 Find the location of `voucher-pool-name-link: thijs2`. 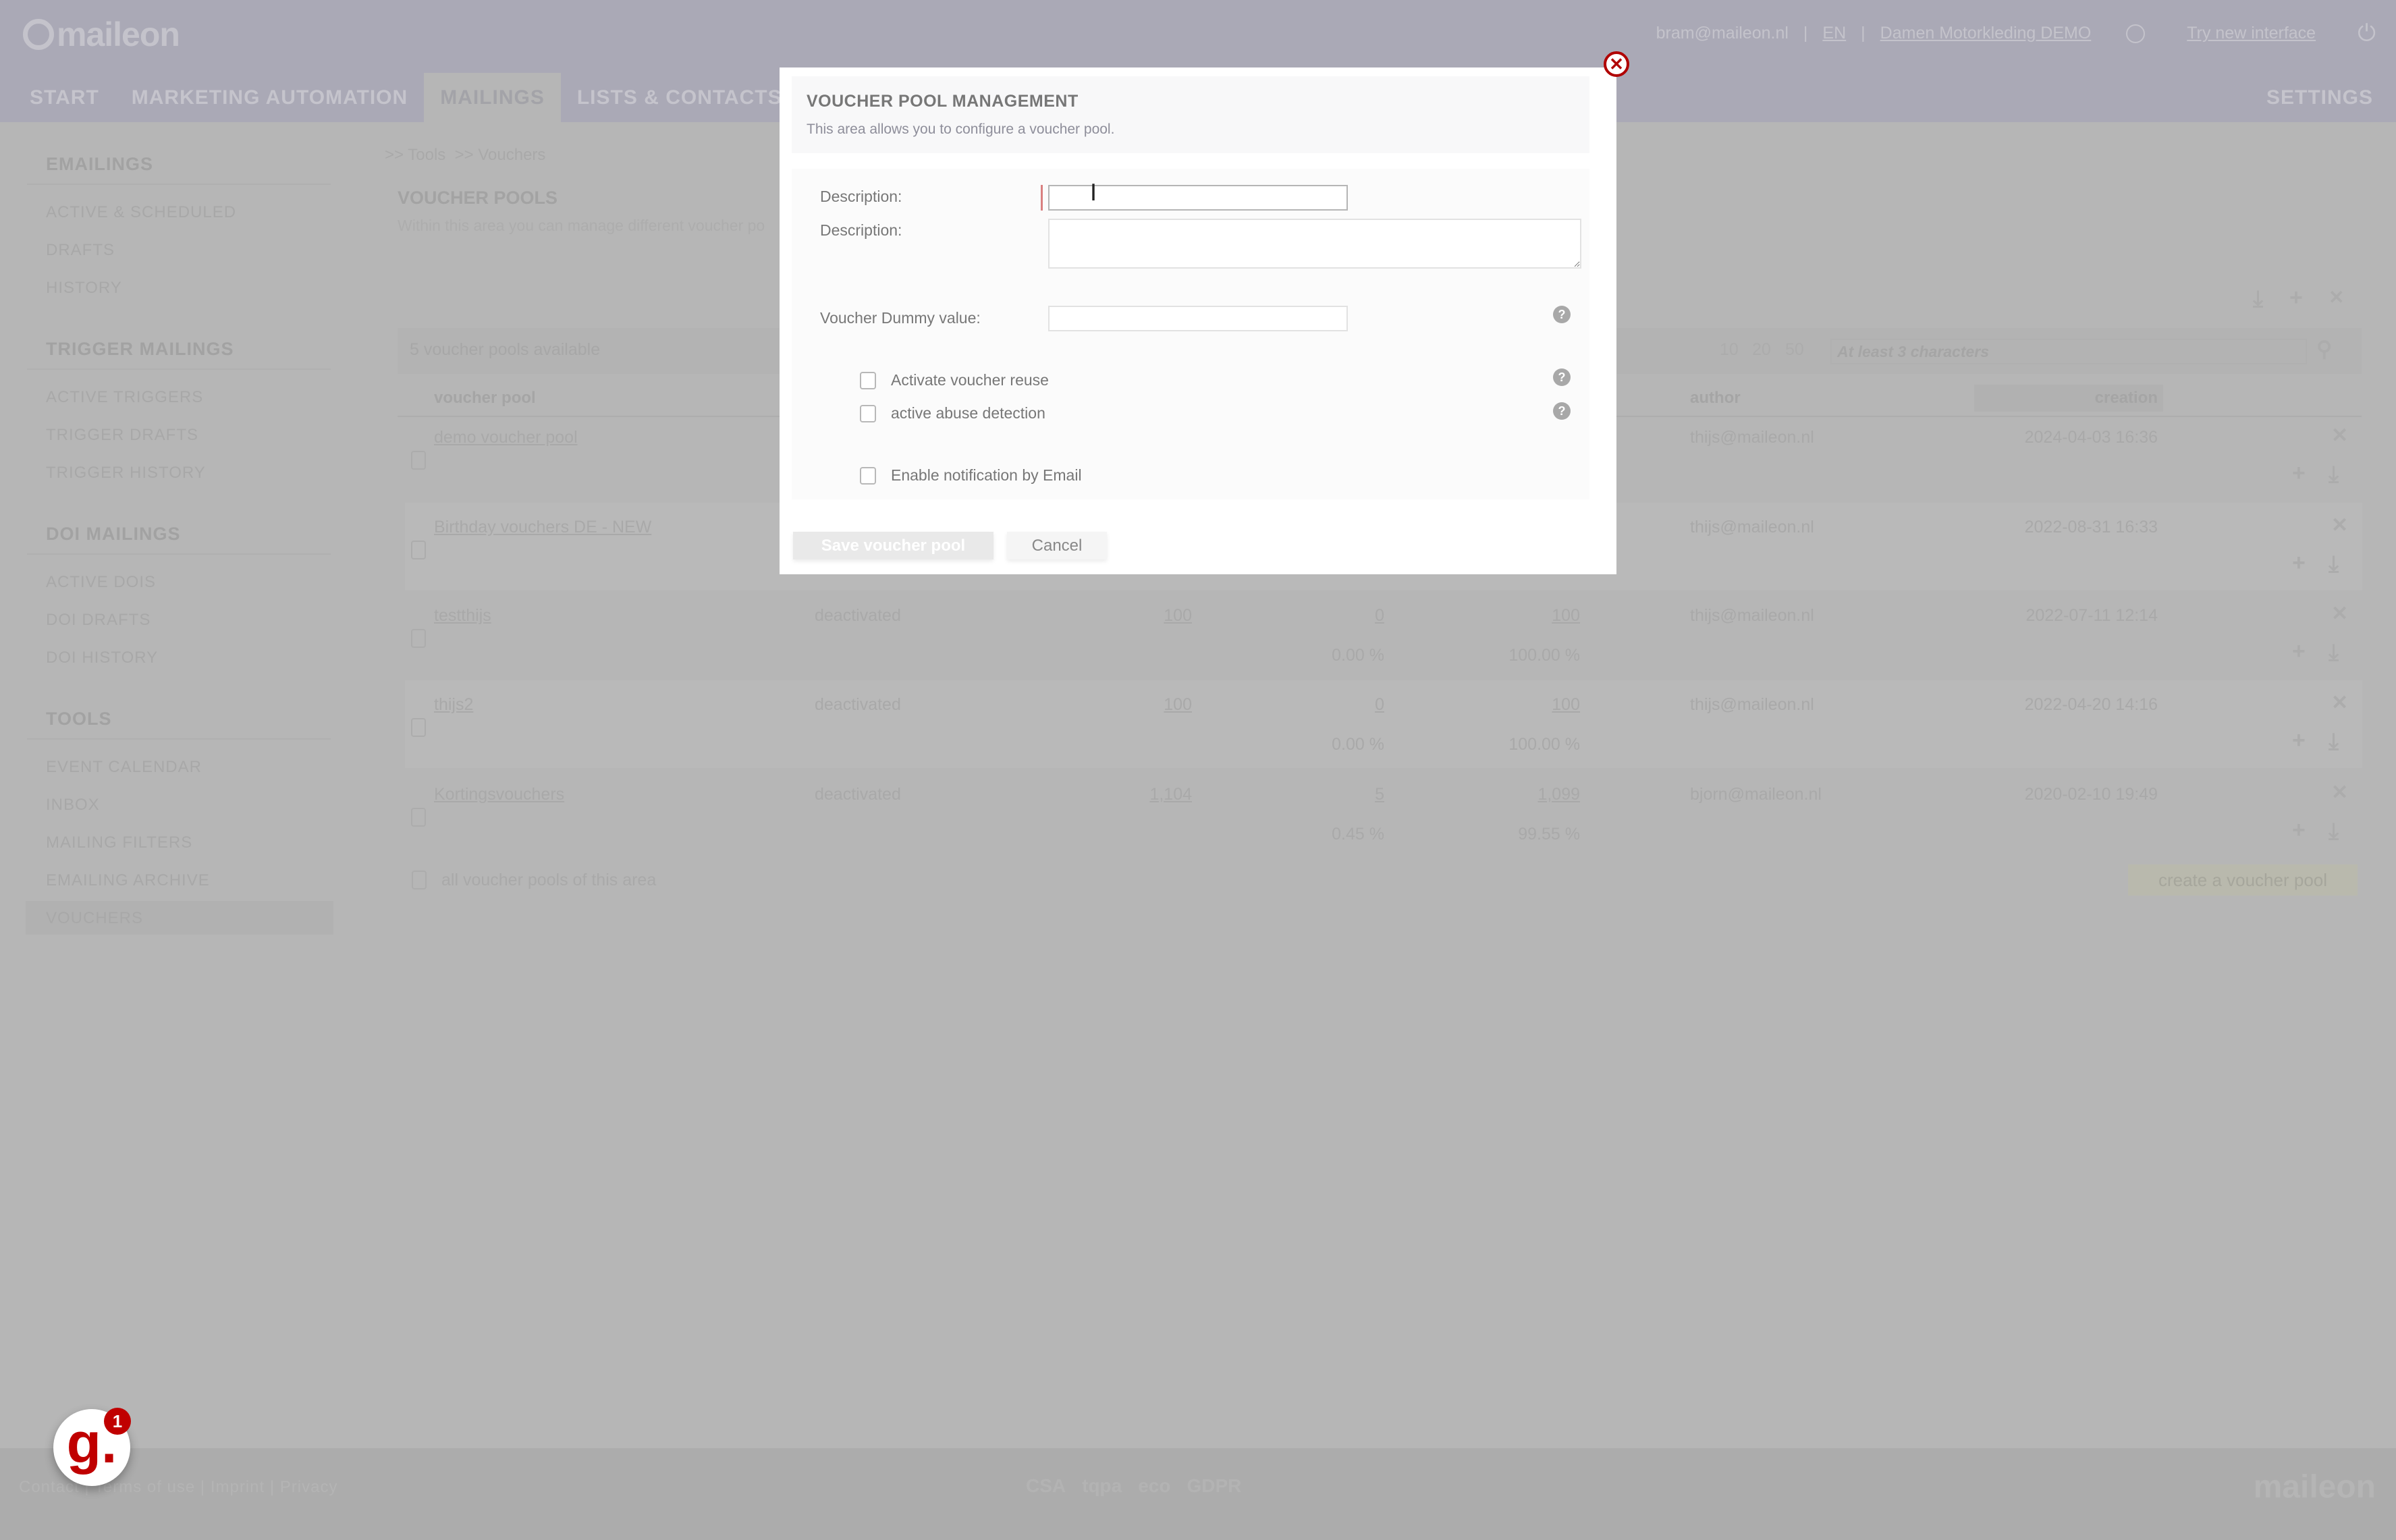

voucher-pool-name-link: thijs2 is located at coordinates (453, 705).